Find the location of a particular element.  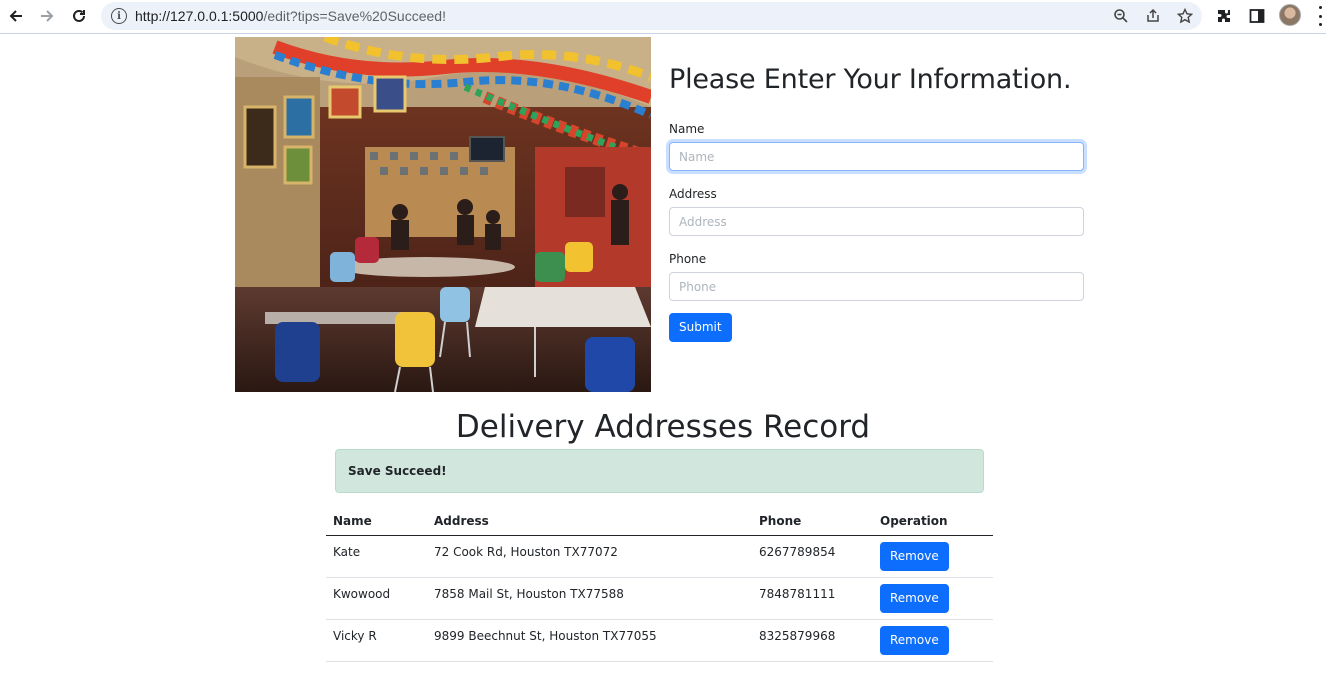

table-header-row: Name Address Phone Operation is located at coordinates (659, 522).